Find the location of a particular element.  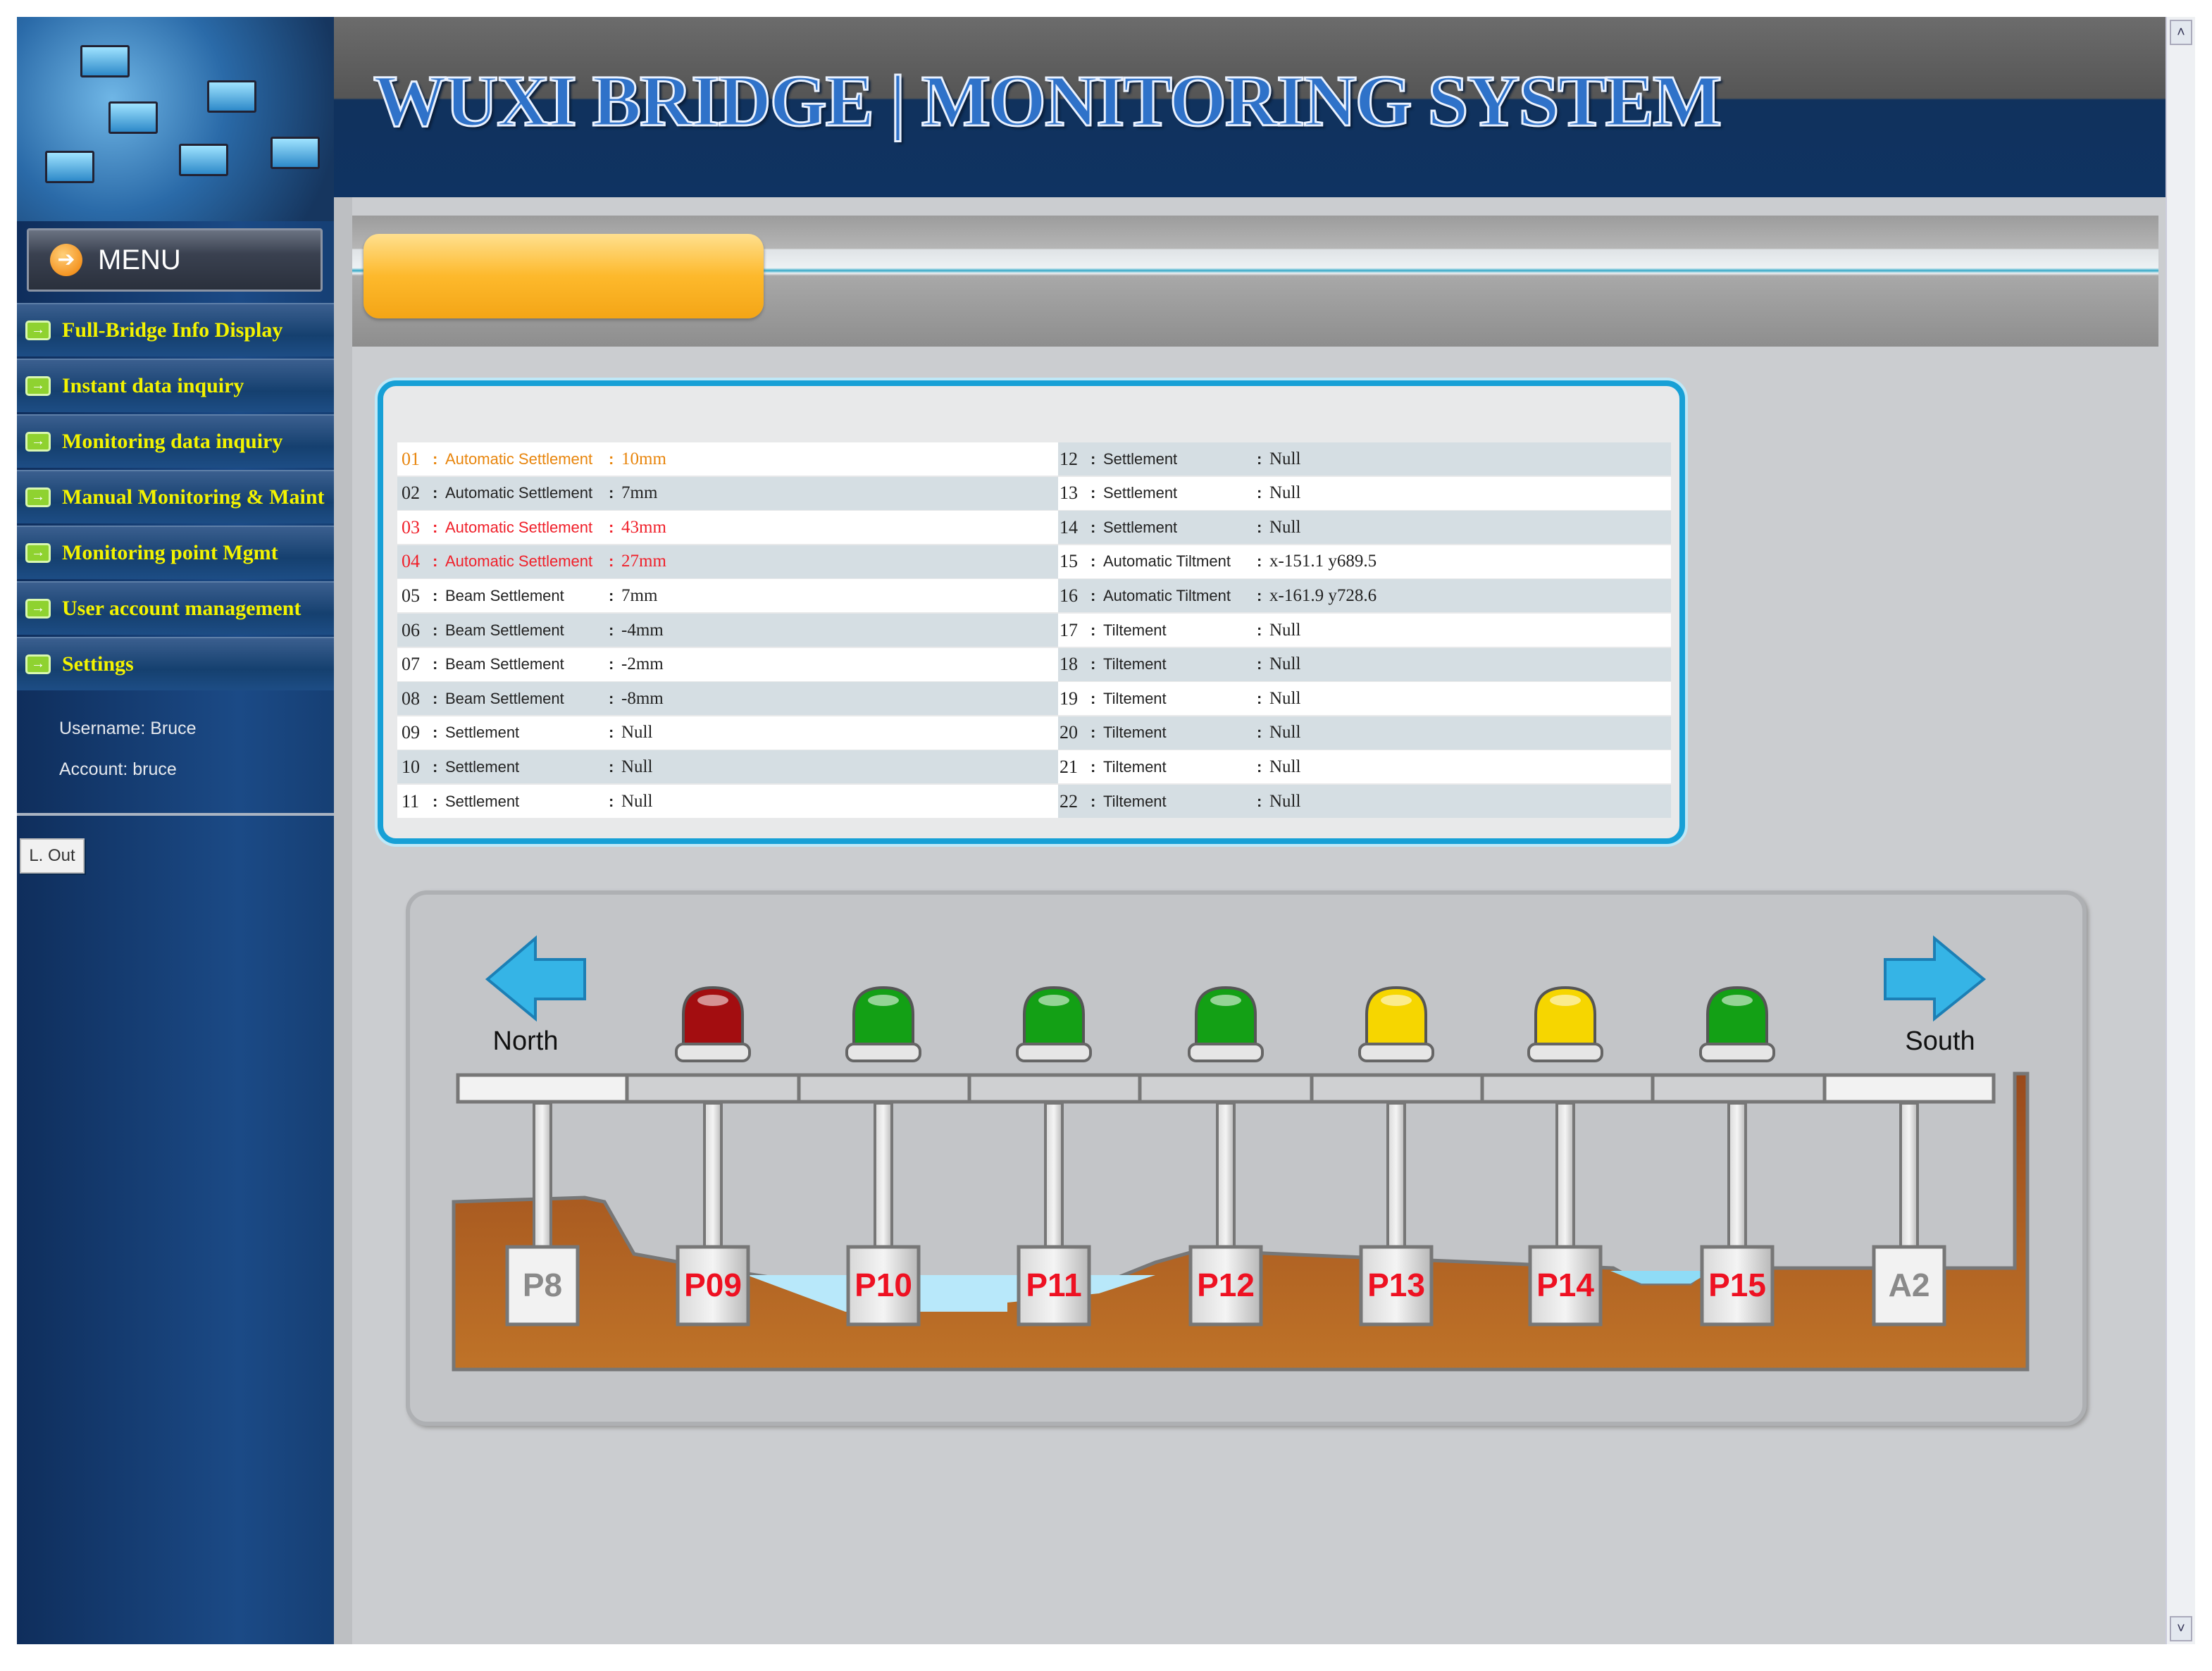

pier-label: P12 is located at coordinates (1226, 1285).